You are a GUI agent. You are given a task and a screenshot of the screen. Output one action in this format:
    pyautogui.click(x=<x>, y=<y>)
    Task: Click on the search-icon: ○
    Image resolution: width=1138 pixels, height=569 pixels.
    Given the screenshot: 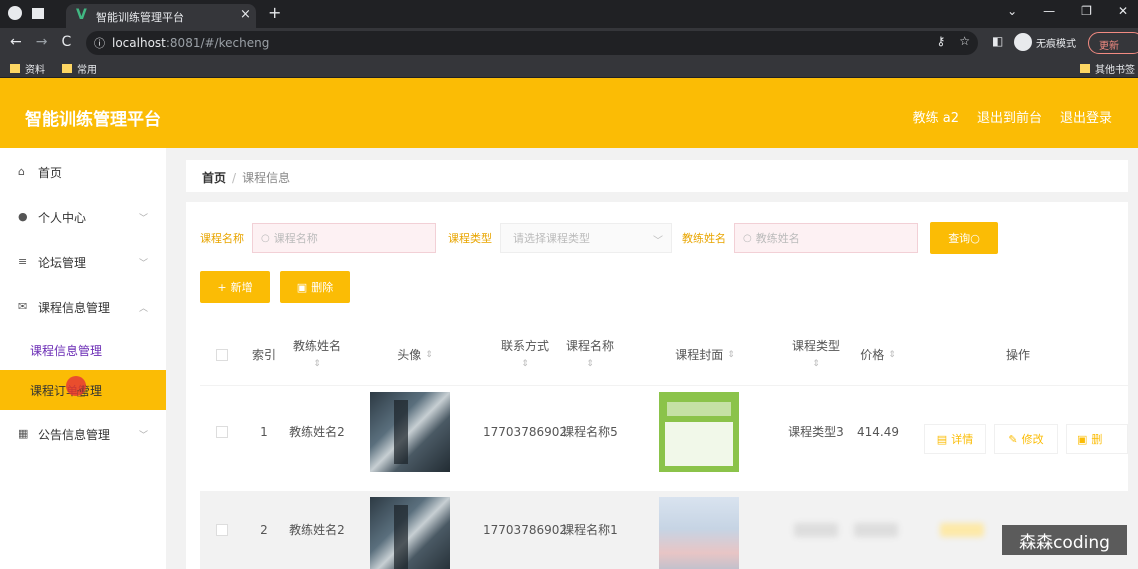 What is the action you would take?
    pyautogui.click(x=975, y=238)
    